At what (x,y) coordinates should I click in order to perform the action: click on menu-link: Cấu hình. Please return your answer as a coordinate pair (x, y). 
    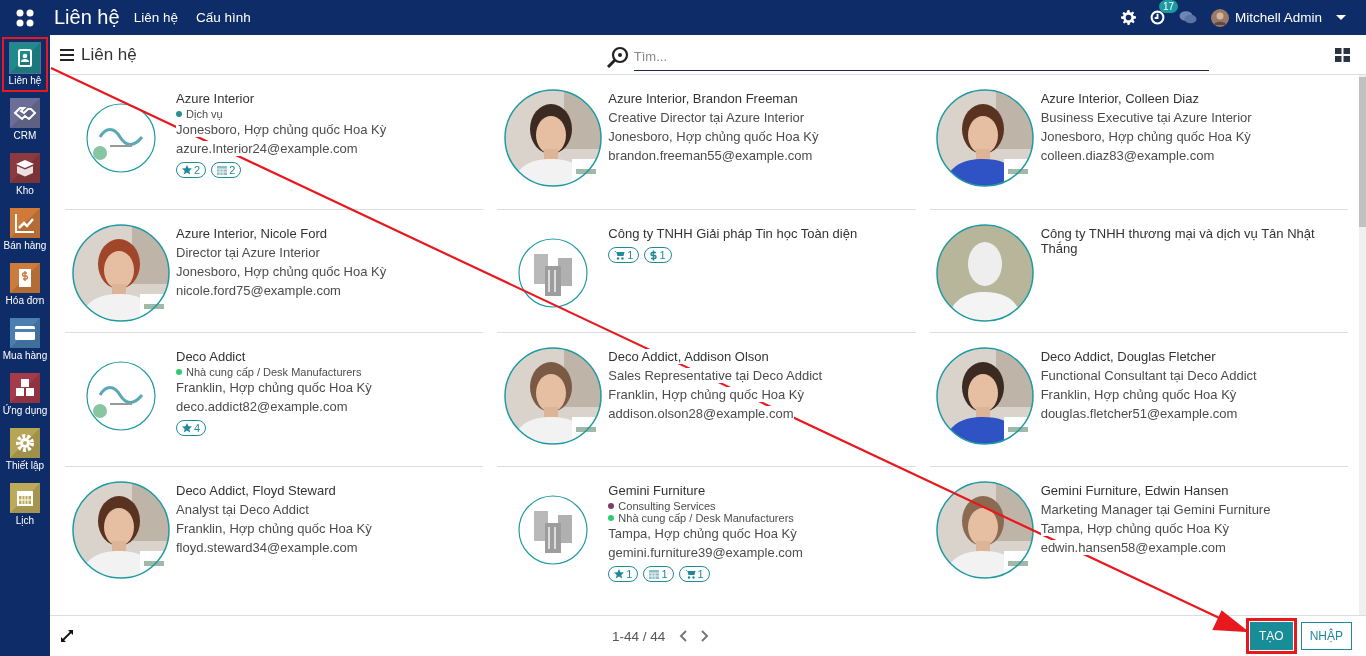
    Looking at the image, I should click on (223, 17).